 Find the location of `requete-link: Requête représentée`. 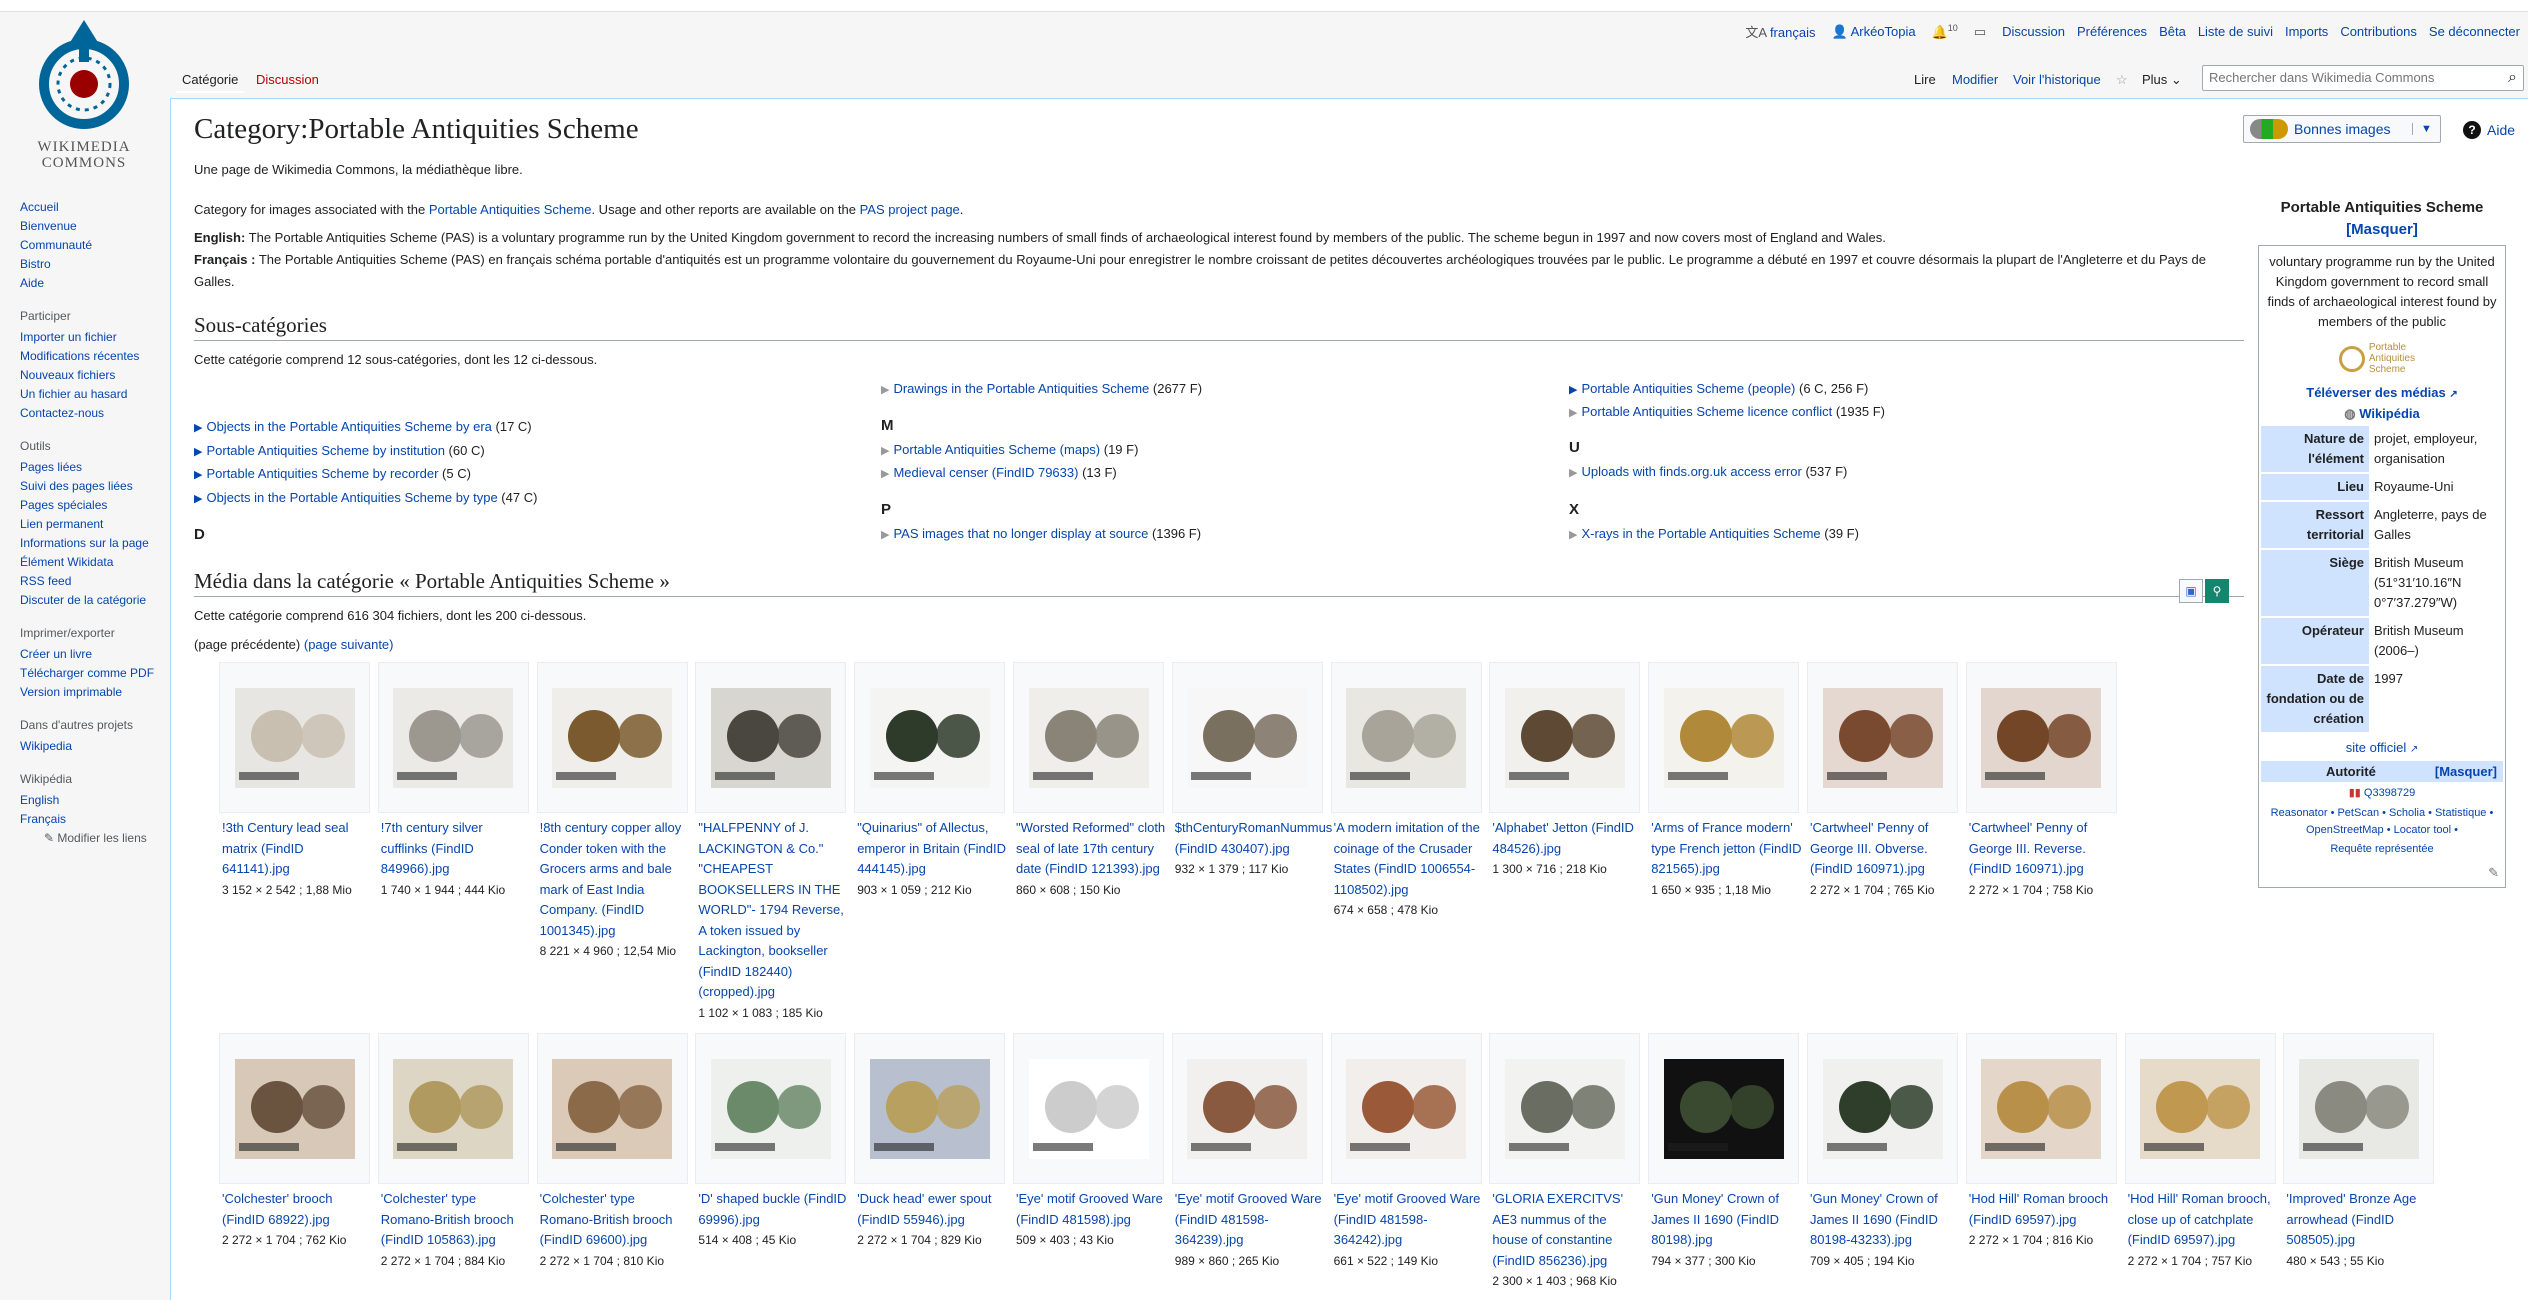

requete-link: Requête représentée is located at coordinates (2382, 853).